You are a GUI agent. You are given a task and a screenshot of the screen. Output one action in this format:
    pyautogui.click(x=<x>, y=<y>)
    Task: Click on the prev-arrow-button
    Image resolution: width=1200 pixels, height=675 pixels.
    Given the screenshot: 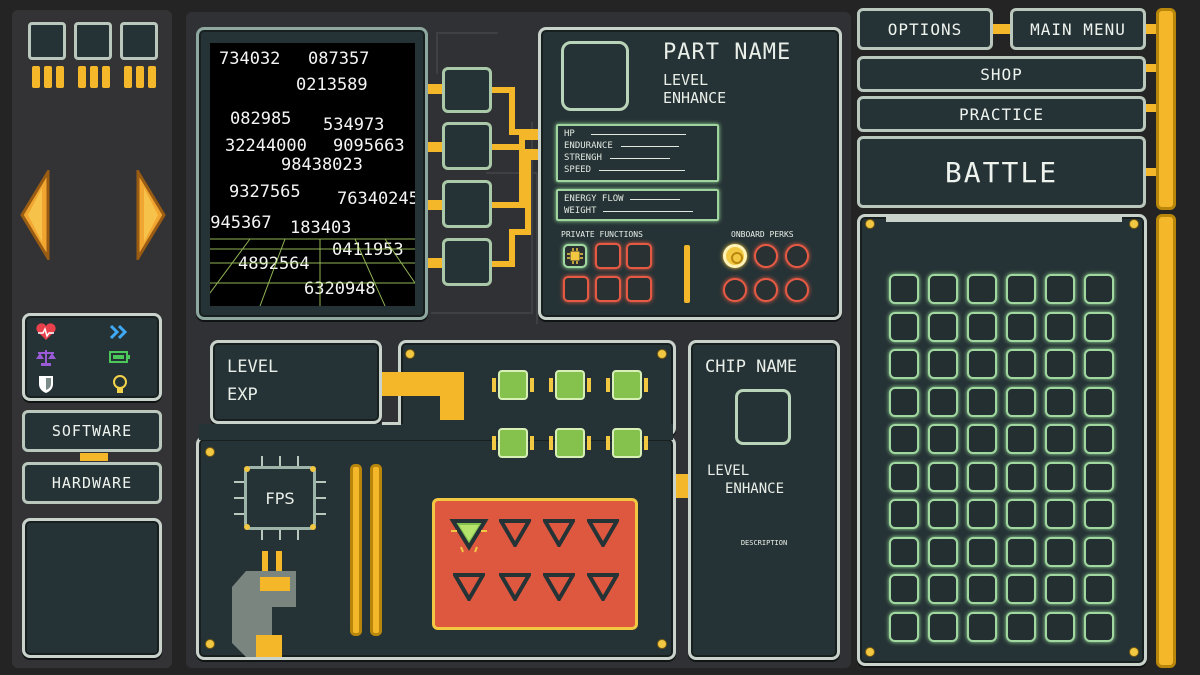 What is the action you would take?
    pyautogui.click(x=35, y=215)
    